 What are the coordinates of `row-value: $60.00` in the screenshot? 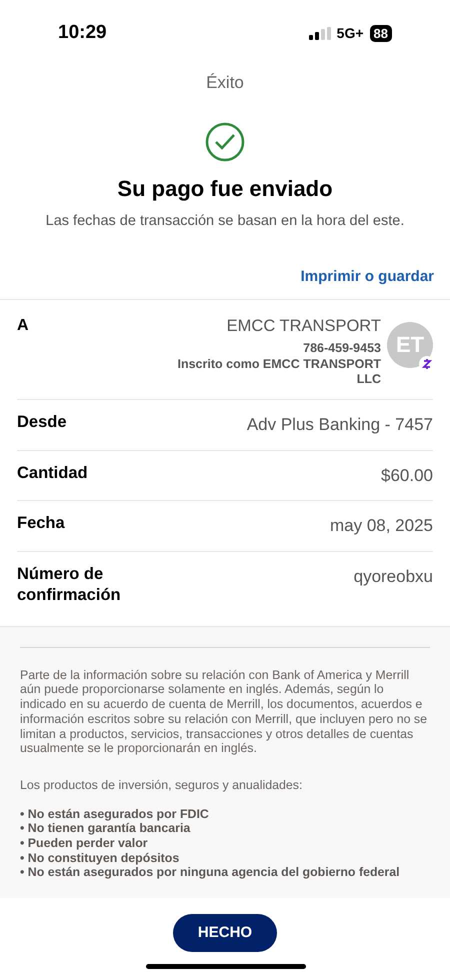 It's located at (407, 475).